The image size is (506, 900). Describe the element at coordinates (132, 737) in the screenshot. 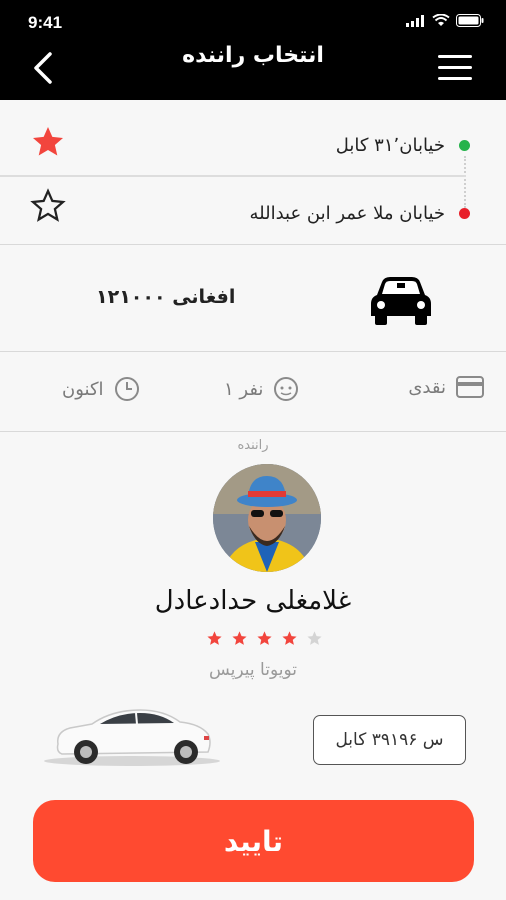

I see `car-photo-icon` at that location.